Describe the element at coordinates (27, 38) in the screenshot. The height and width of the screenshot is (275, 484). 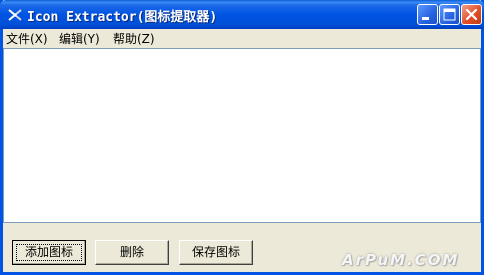
I see `menu-file: 文件(X)` at that location.